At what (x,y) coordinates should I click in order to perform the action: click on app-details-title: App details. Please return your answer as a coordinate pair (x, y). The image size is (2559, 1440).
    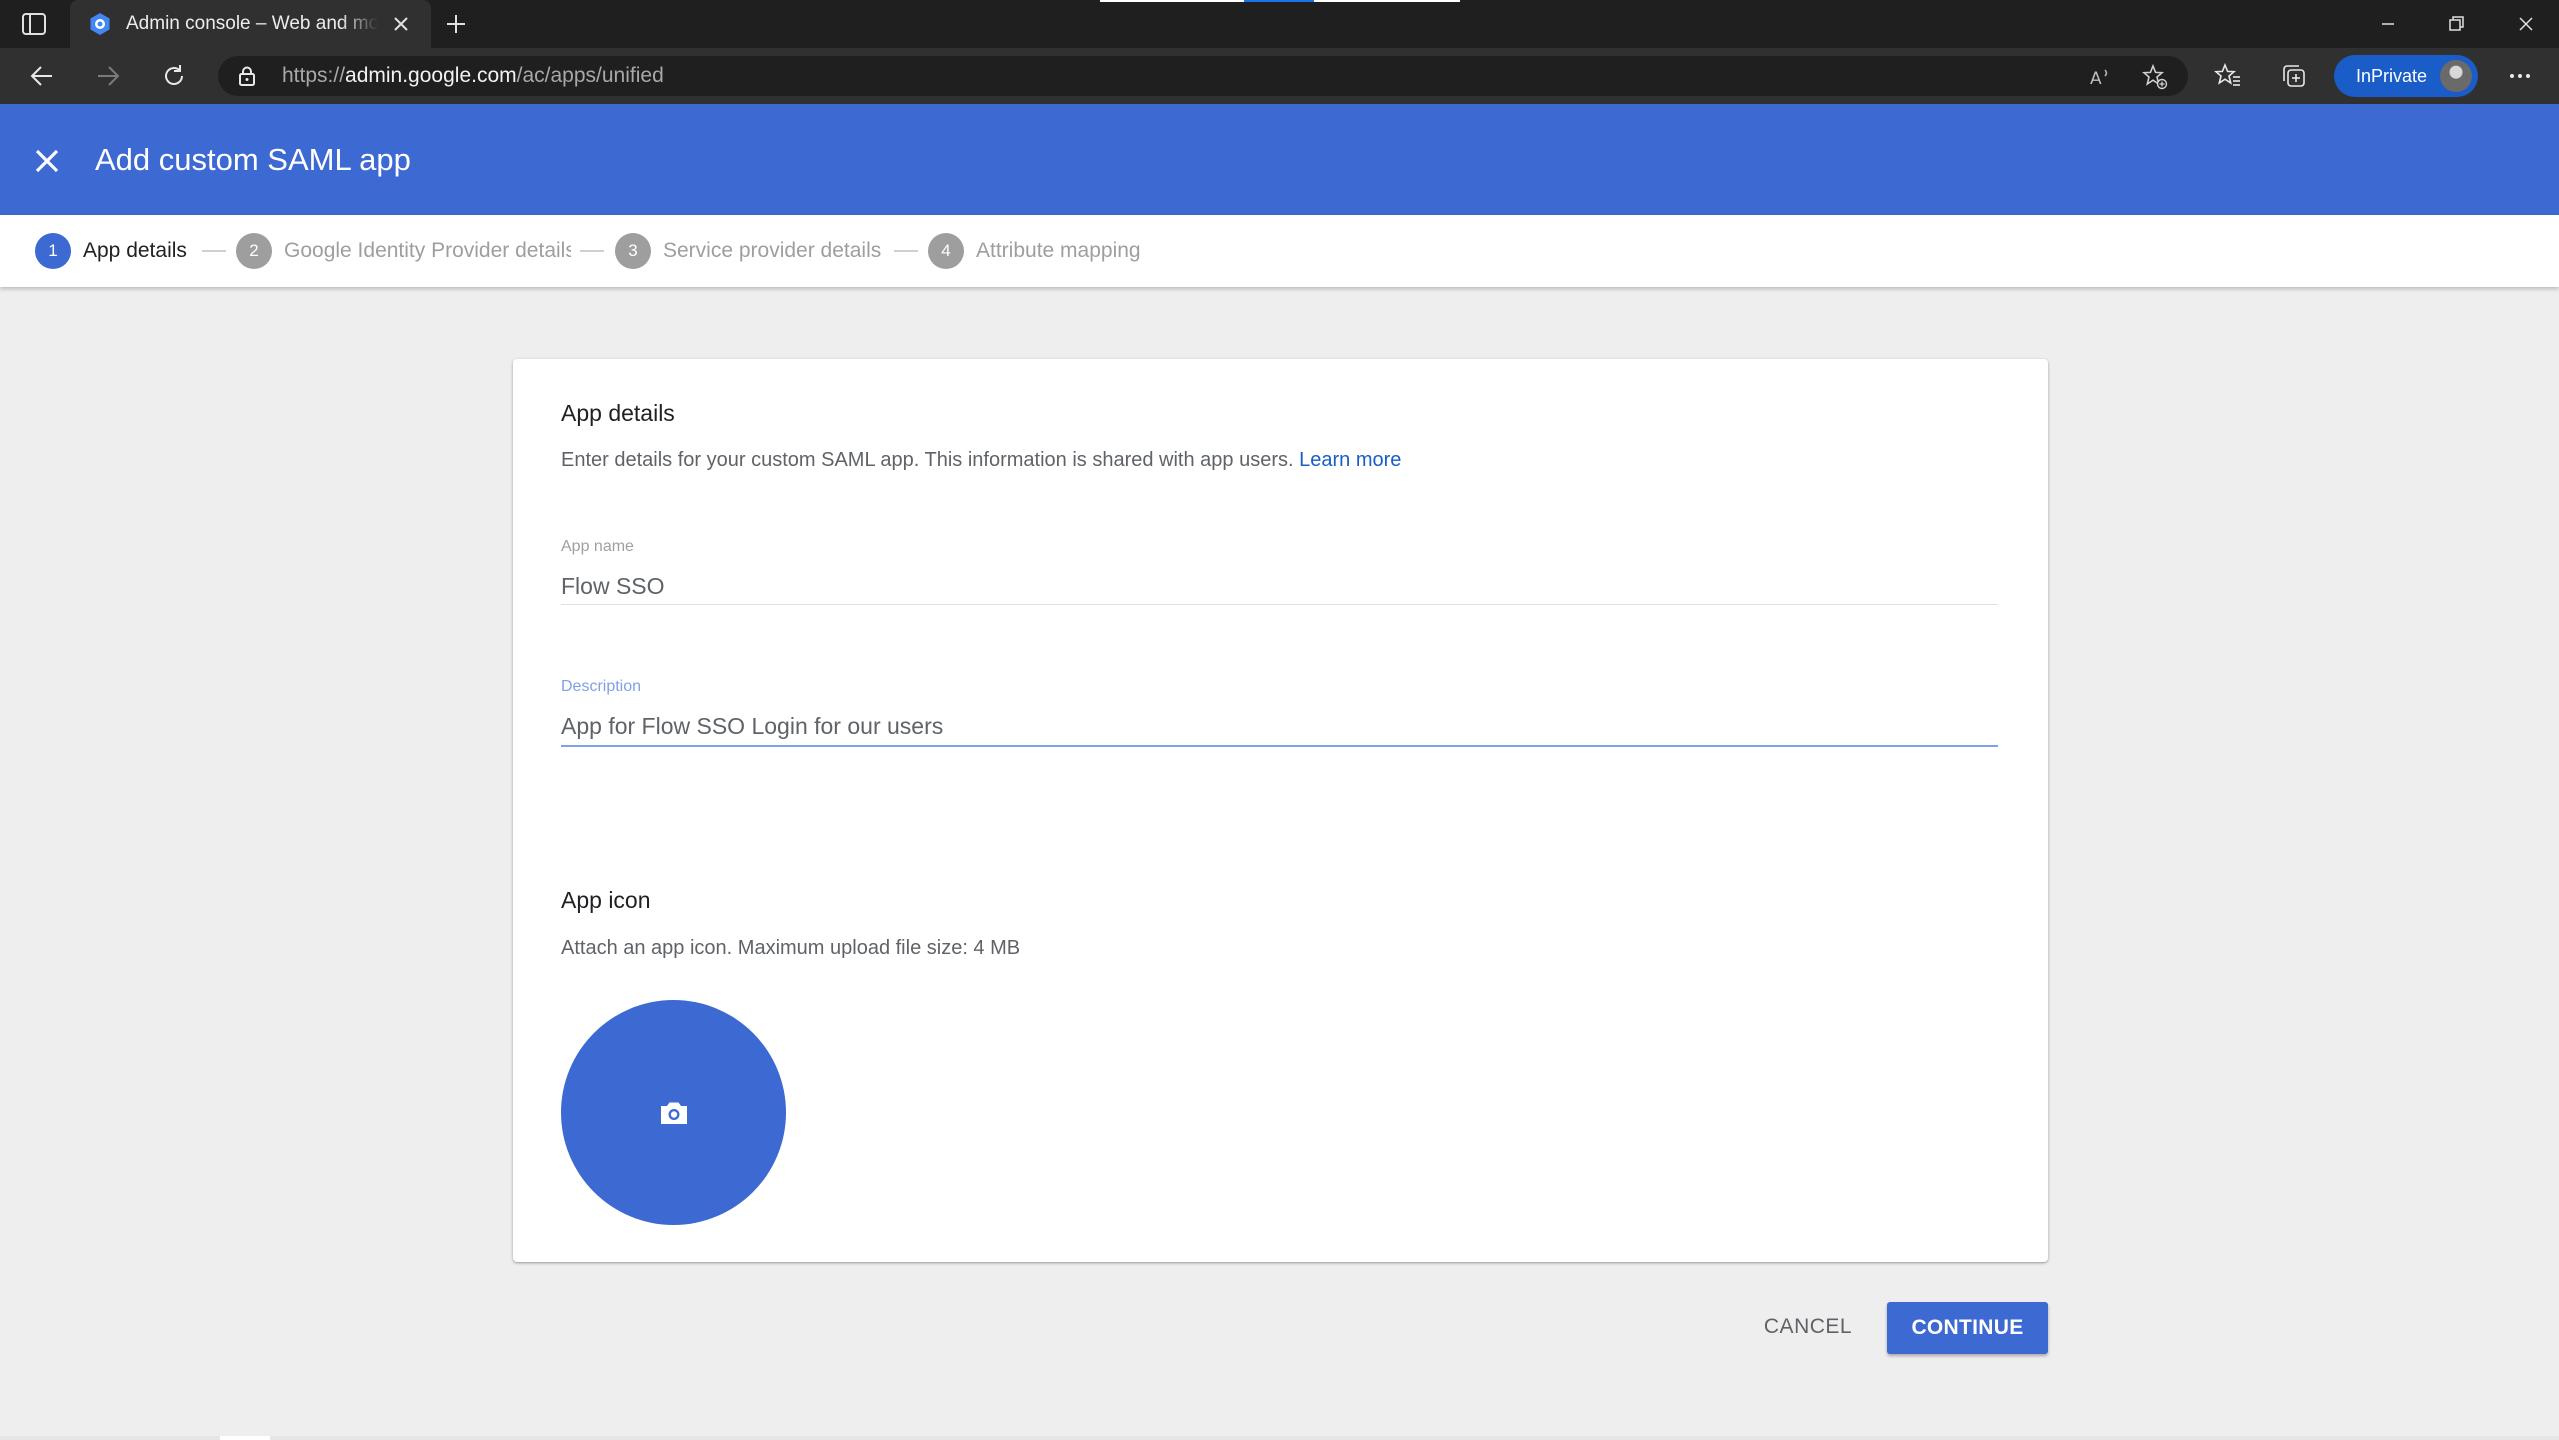
    Looking at the image, I should click on (618, 413).